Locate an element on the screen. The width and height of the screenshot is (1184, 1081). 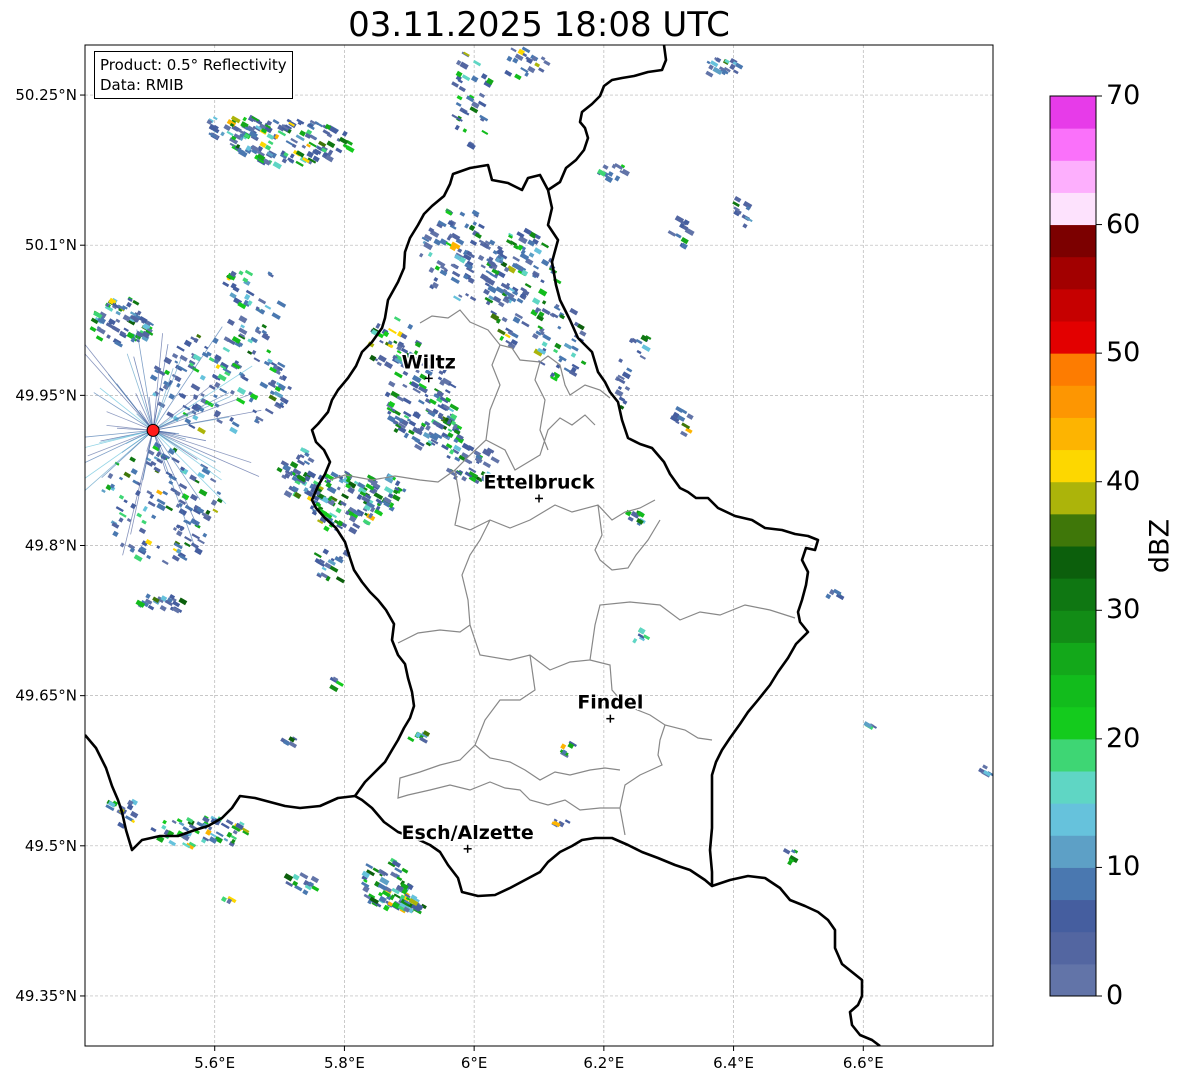
colorbar-tick-label: 40 is located at coordinates (1123, 481).